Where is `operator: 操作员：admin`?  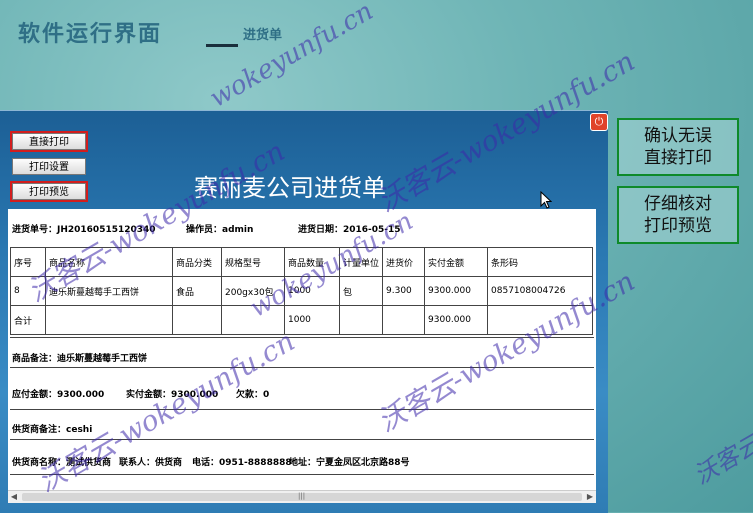 operator: 操作员：admin is located at coordinates (220, 230).